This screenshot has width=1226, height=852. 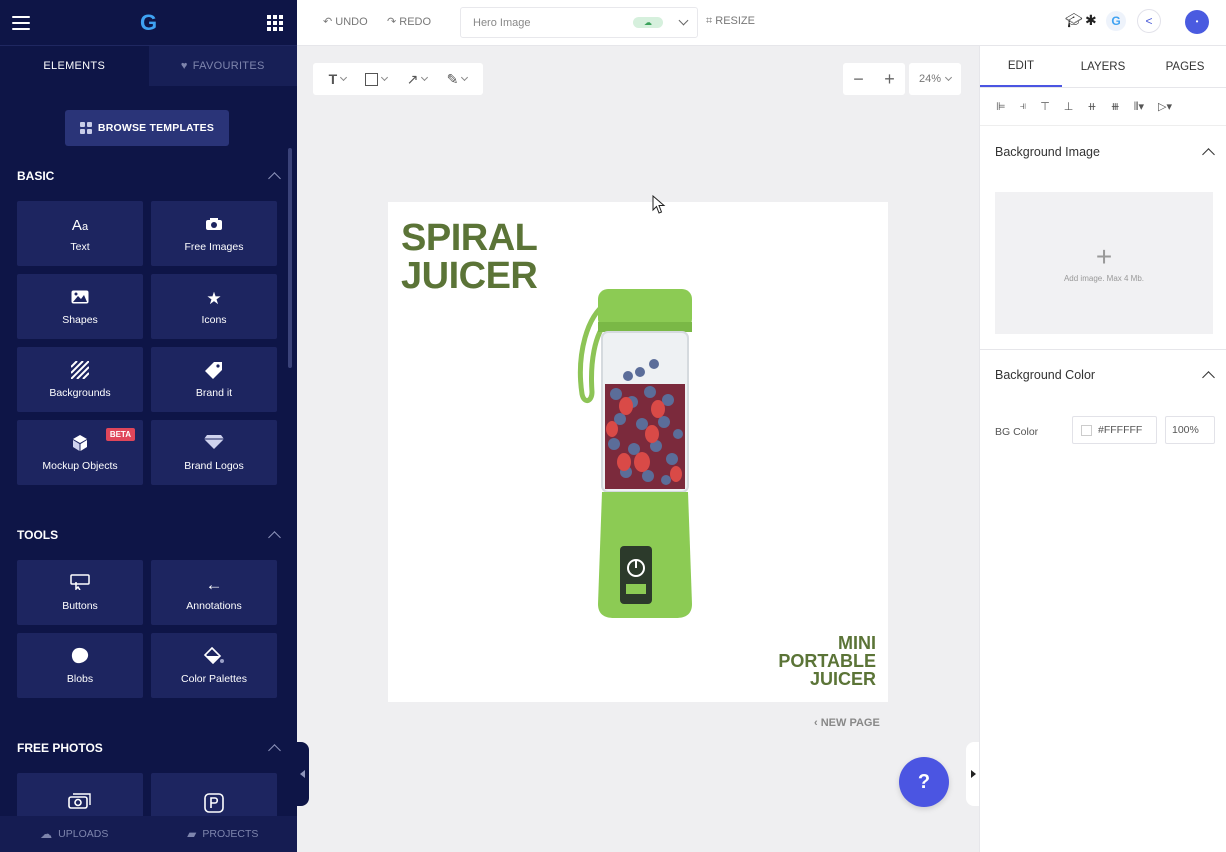 I want to click on new-page-label: NEW PAGE, so click(x=850, y=723).